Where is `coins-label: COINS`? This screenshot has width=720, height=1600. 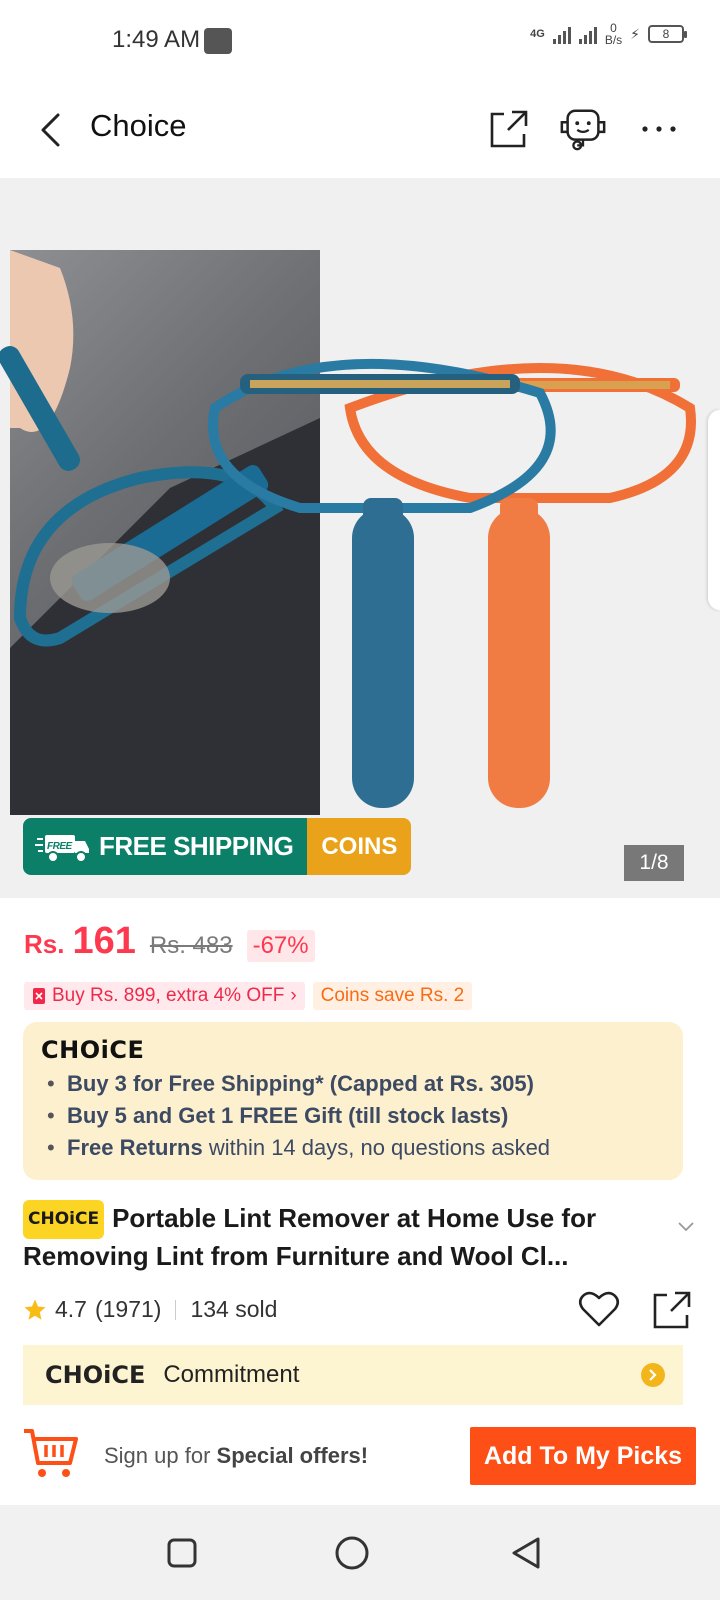
coins-label: COINS is located at coordinates (359, 846).